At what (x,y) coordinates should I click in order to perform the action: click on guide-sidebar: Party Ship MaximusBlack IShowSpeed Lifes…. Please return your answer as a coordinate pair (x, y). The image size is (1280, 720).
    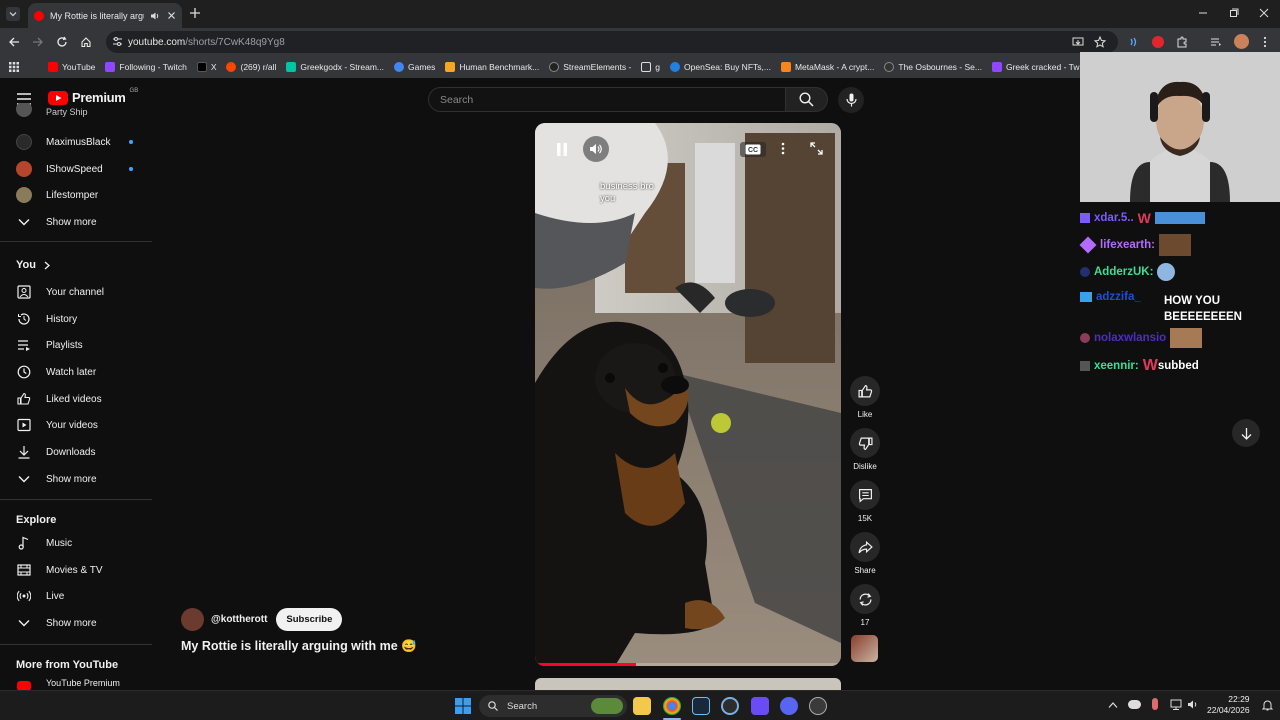
    Looking at the image, I should click on (76, 384).